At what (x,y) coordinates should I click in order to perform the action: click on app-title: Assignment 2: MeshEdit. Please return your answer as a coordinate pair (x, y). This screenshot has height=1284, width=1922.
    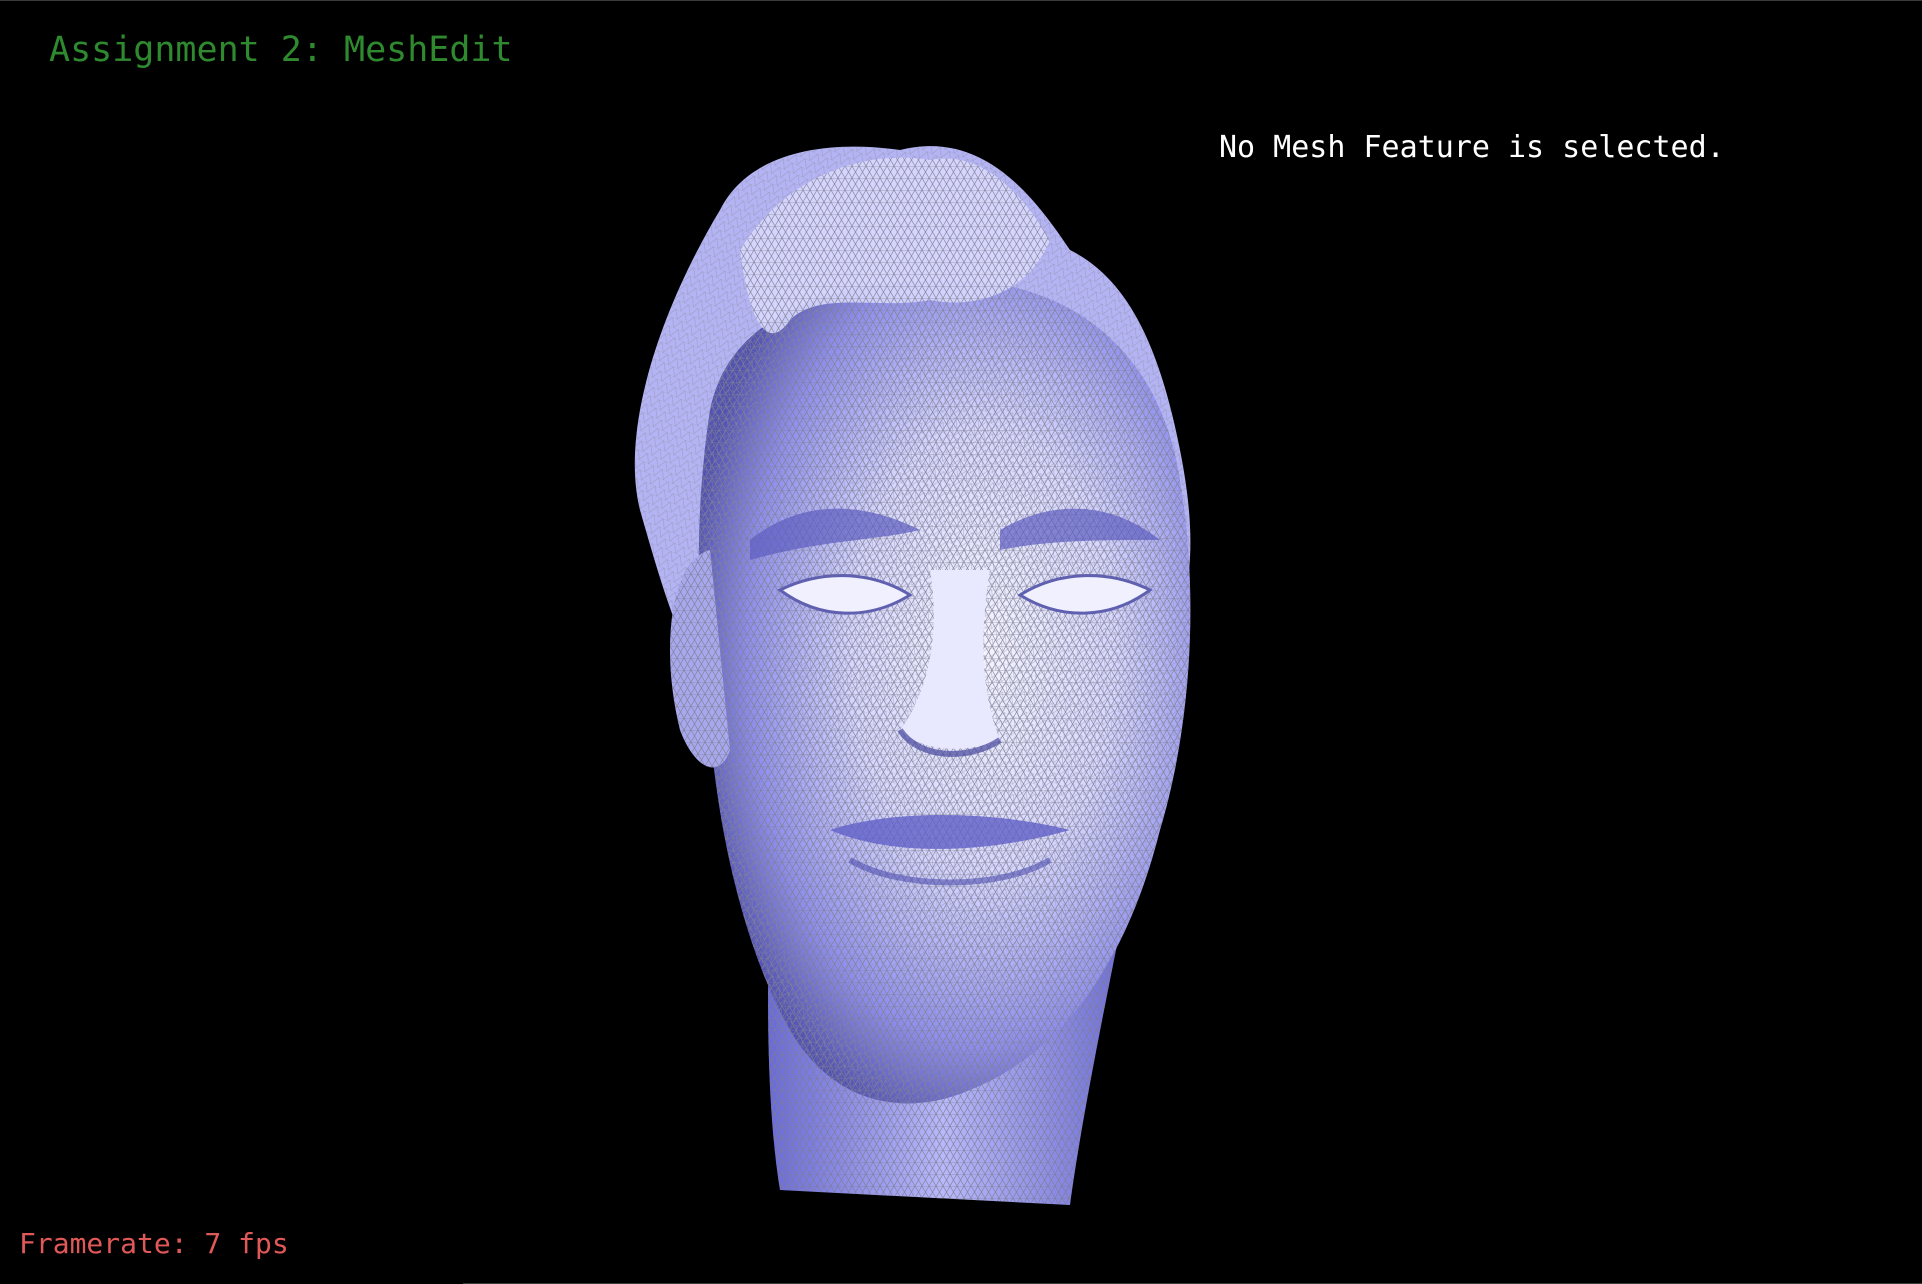
    Looking at the image, I should click on (281, 50).